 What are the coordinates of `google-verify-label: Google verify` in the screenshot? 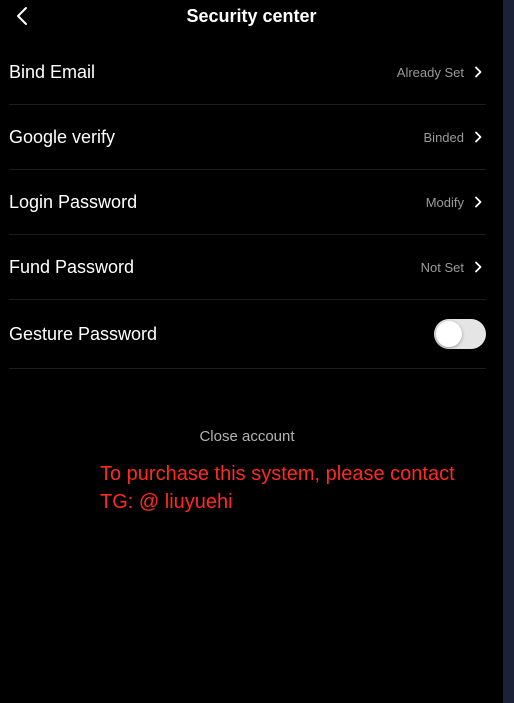 It's located at (62, 137).